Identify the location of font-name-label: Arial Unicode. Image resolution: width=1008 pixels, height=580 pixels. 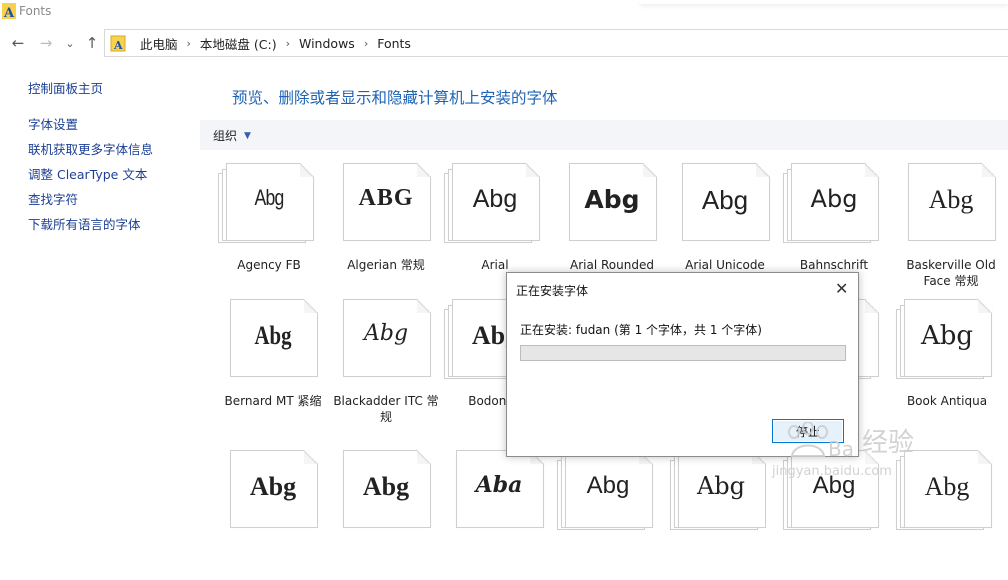
(725, 265).